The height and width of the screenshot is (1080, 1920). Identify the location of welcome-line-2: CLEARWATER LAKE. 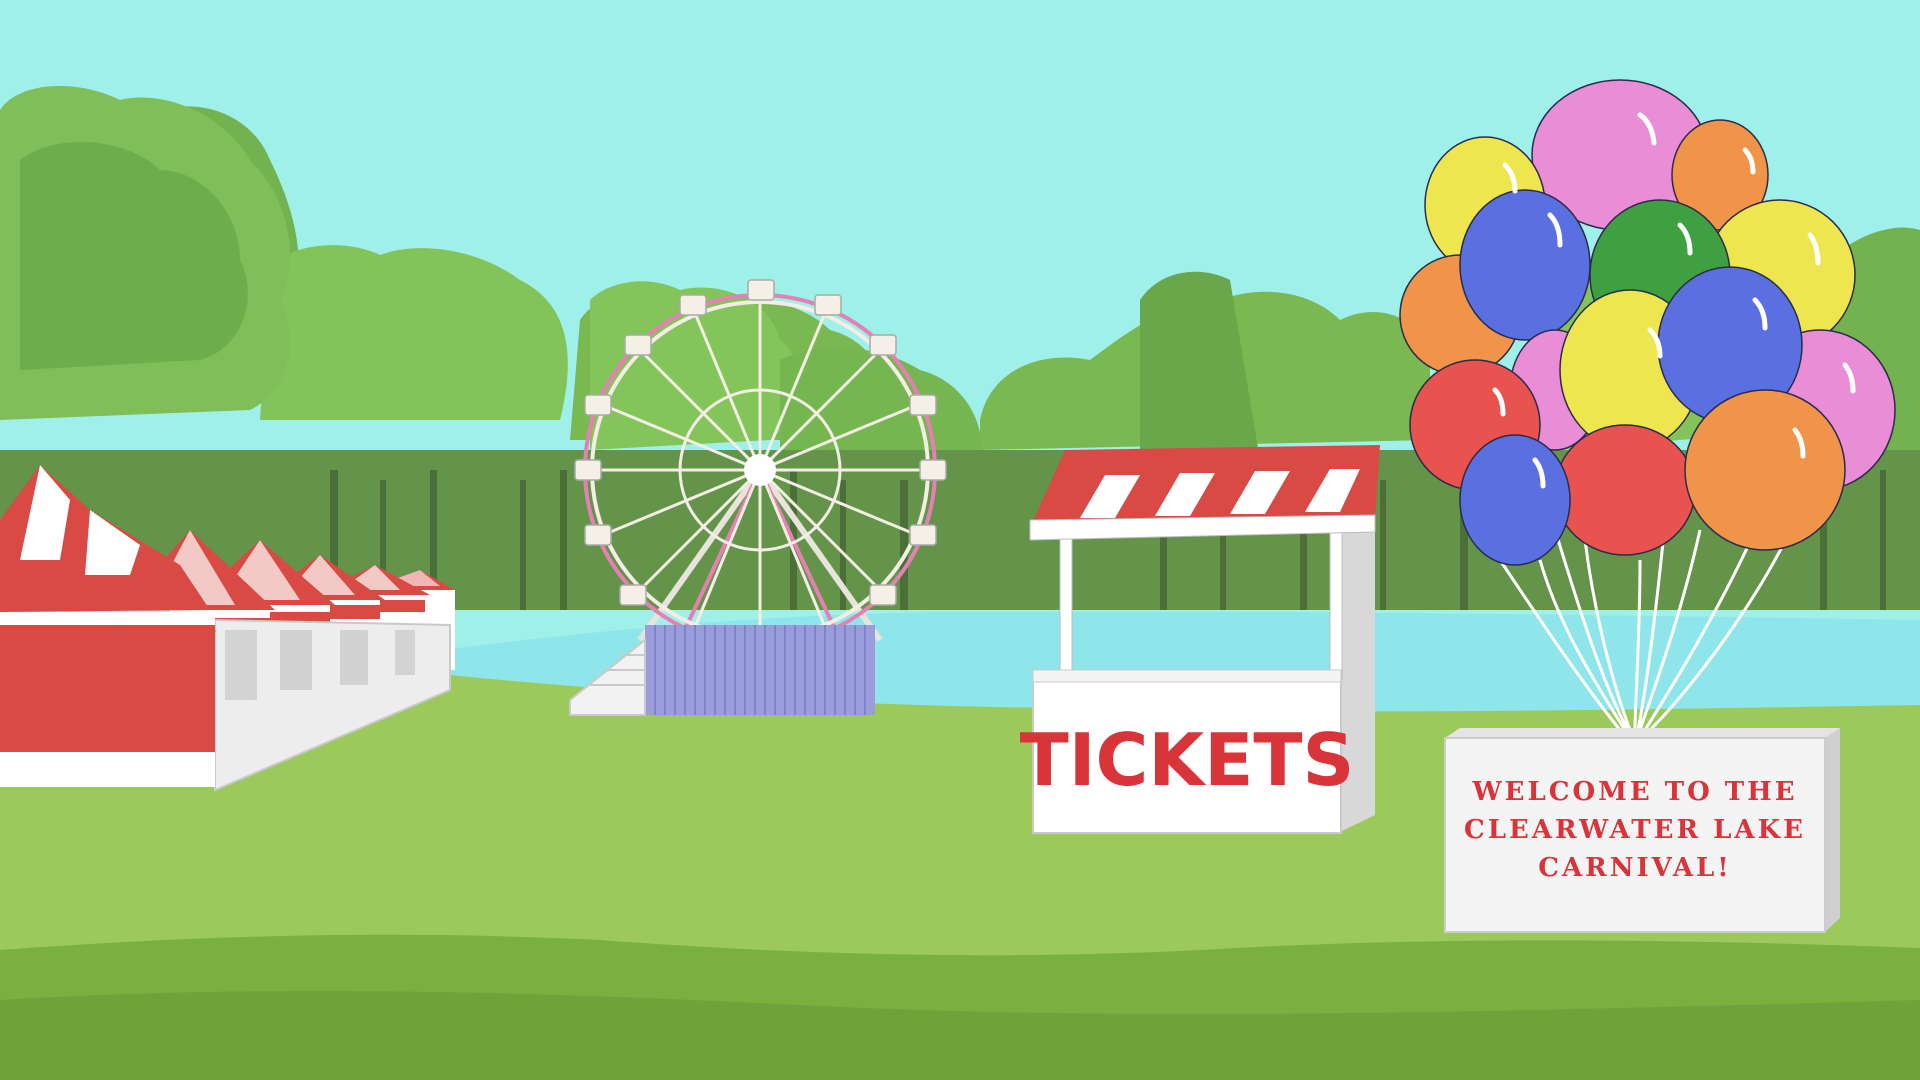
(1635, 830).